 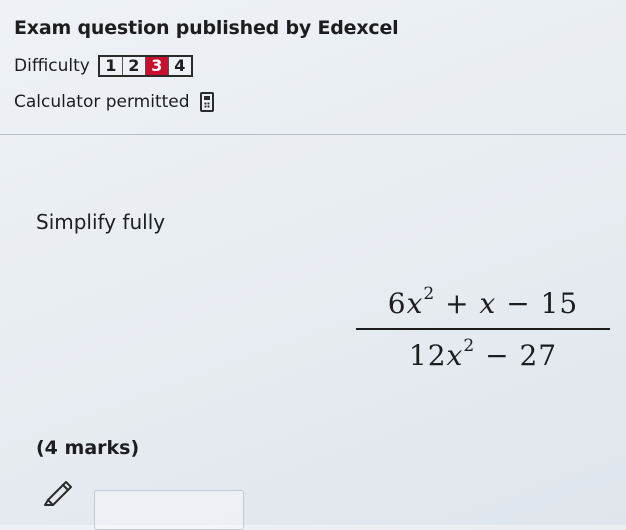 I want to click on fraction-numerator: 6x2 + x − 15, so click(x=483, y=306).